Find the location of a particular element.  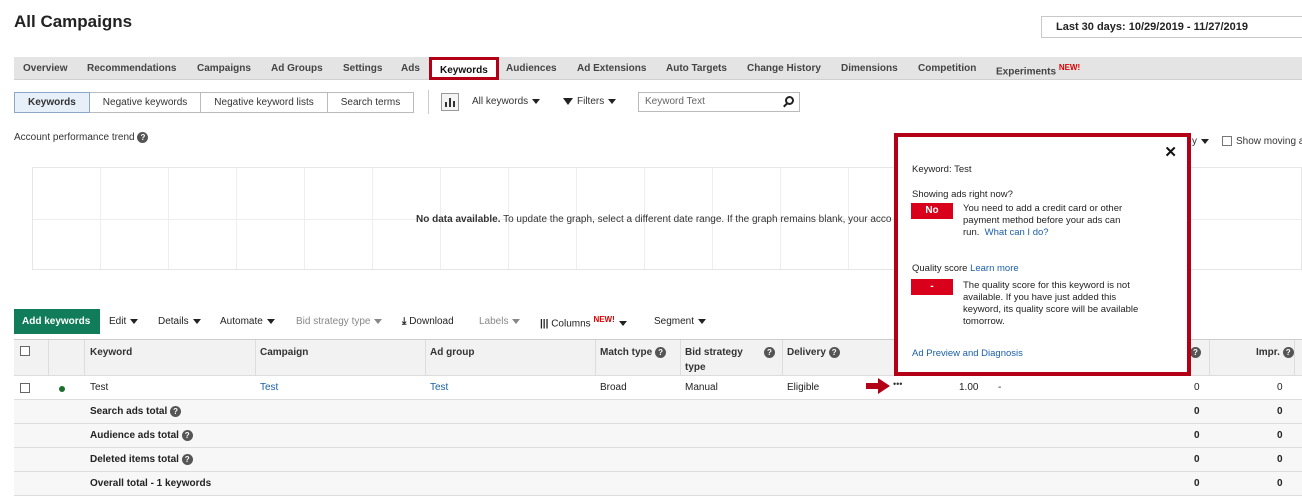

performance-trend-text: Account performance trend is located at coordinates (74, 138).